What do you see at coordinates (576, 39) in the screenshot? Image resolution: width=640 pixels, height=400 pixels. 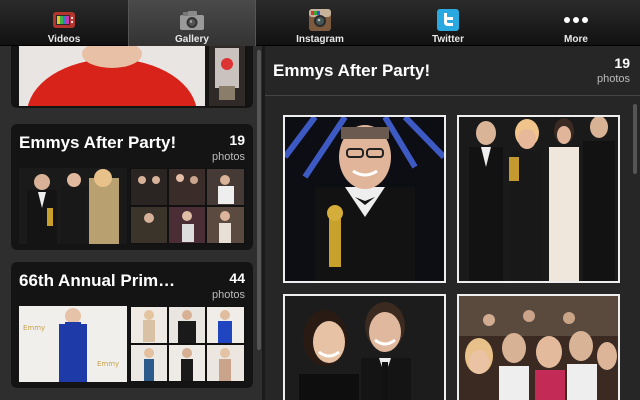 I see `tab-more-label: More` at bounding box center [576, 39].